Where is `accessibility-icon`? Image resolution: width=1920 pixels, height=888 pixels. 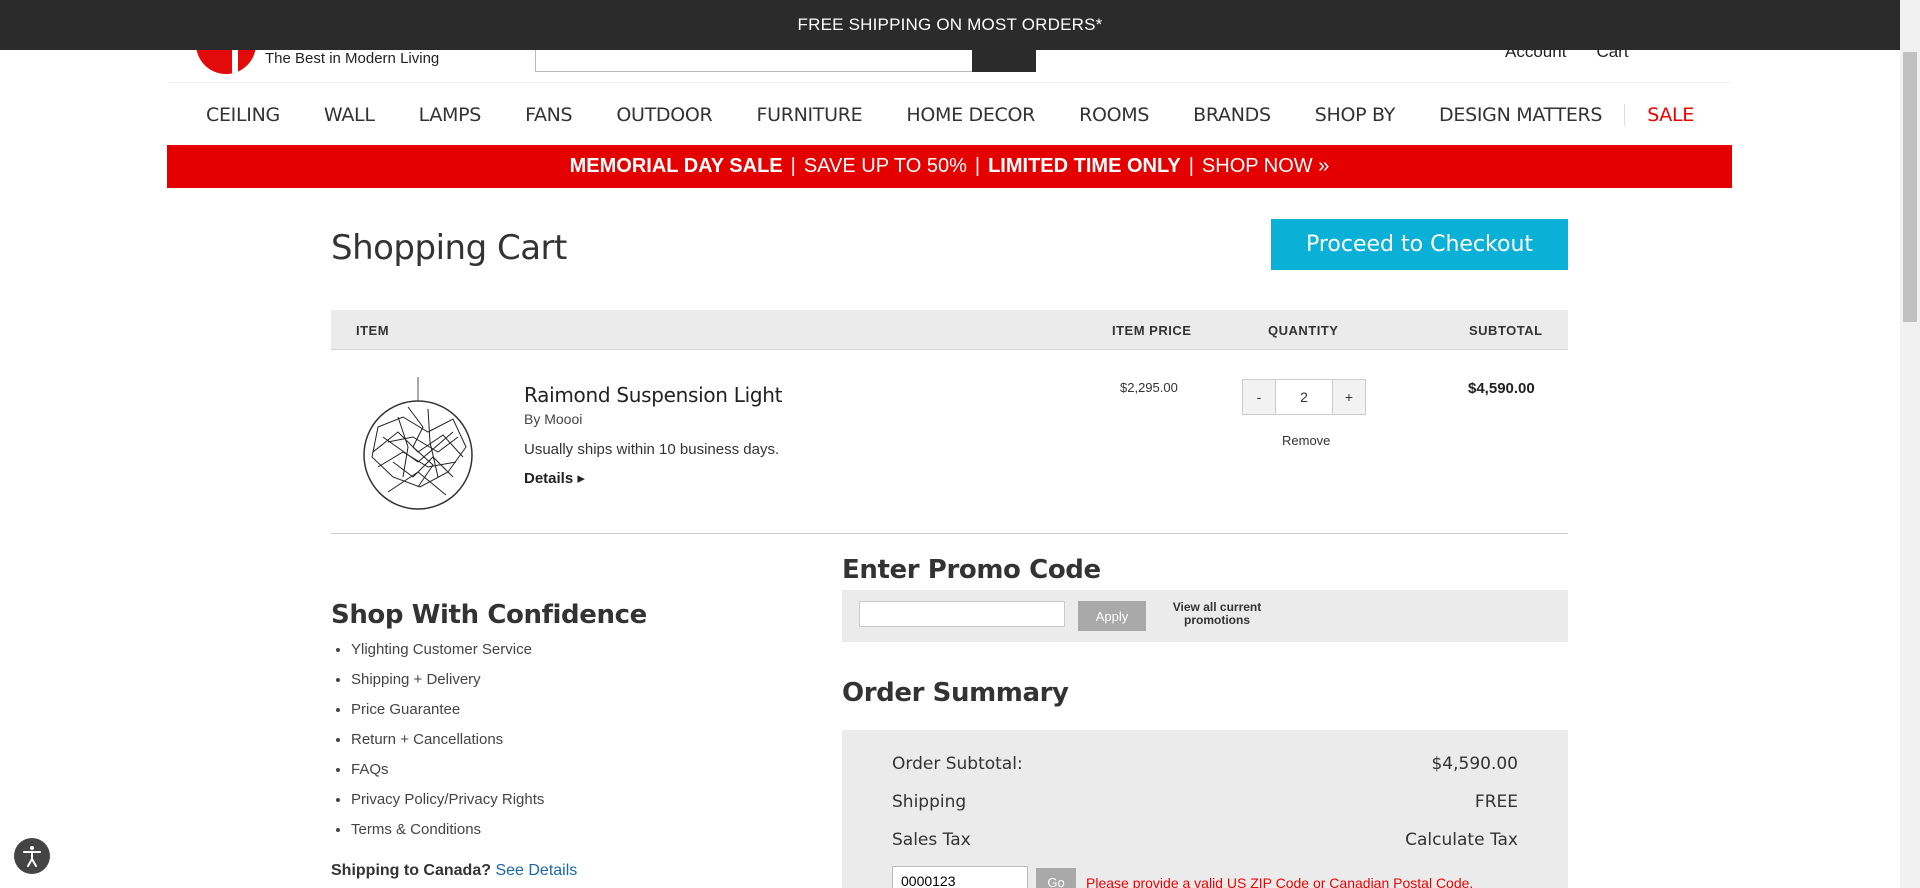
accessibility-icon is located at coordinates (32, 856).